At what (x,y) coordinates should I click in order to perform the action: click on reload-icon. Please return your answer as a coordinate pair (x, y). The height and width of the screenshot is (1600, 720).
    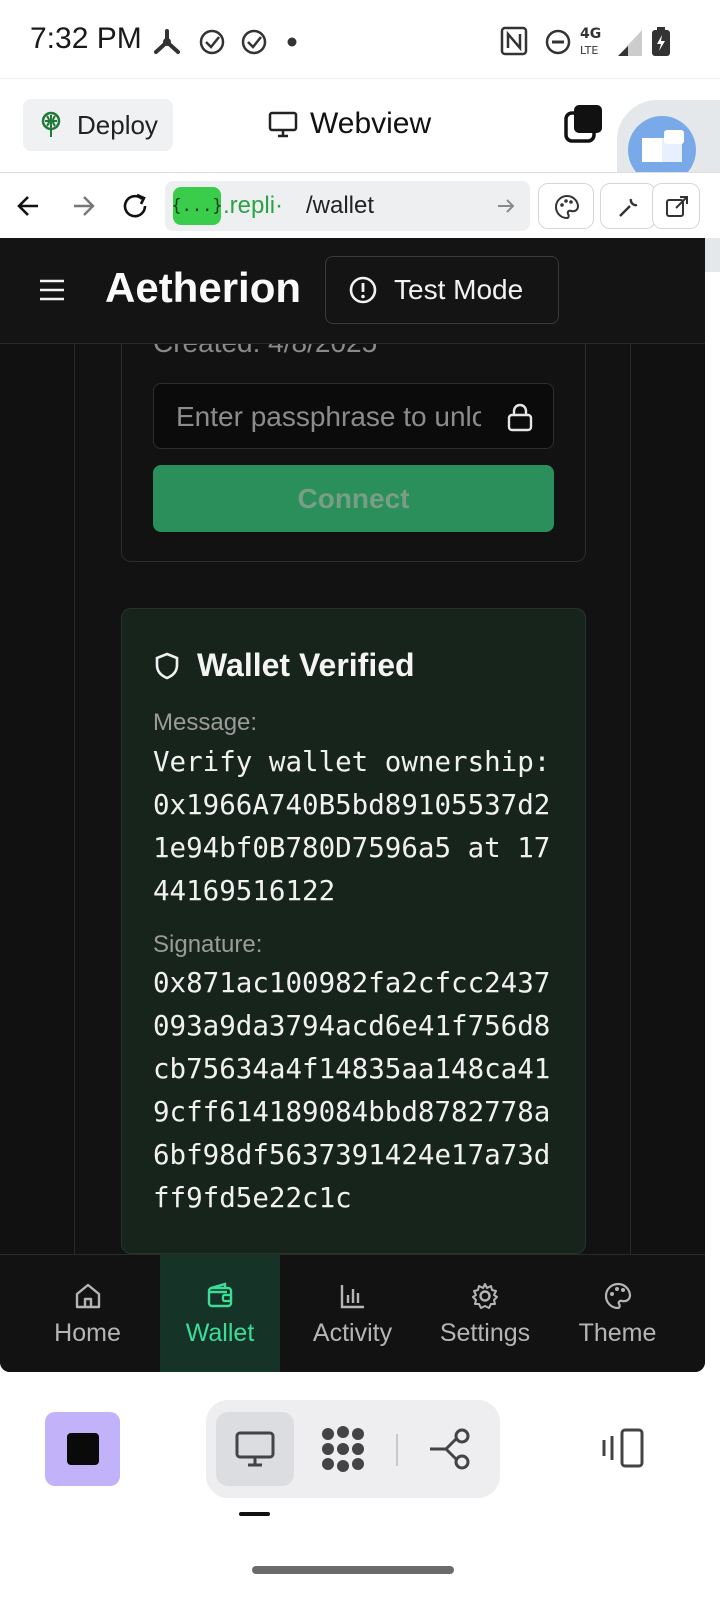
    Looking at the image, I should click on (135, 206).